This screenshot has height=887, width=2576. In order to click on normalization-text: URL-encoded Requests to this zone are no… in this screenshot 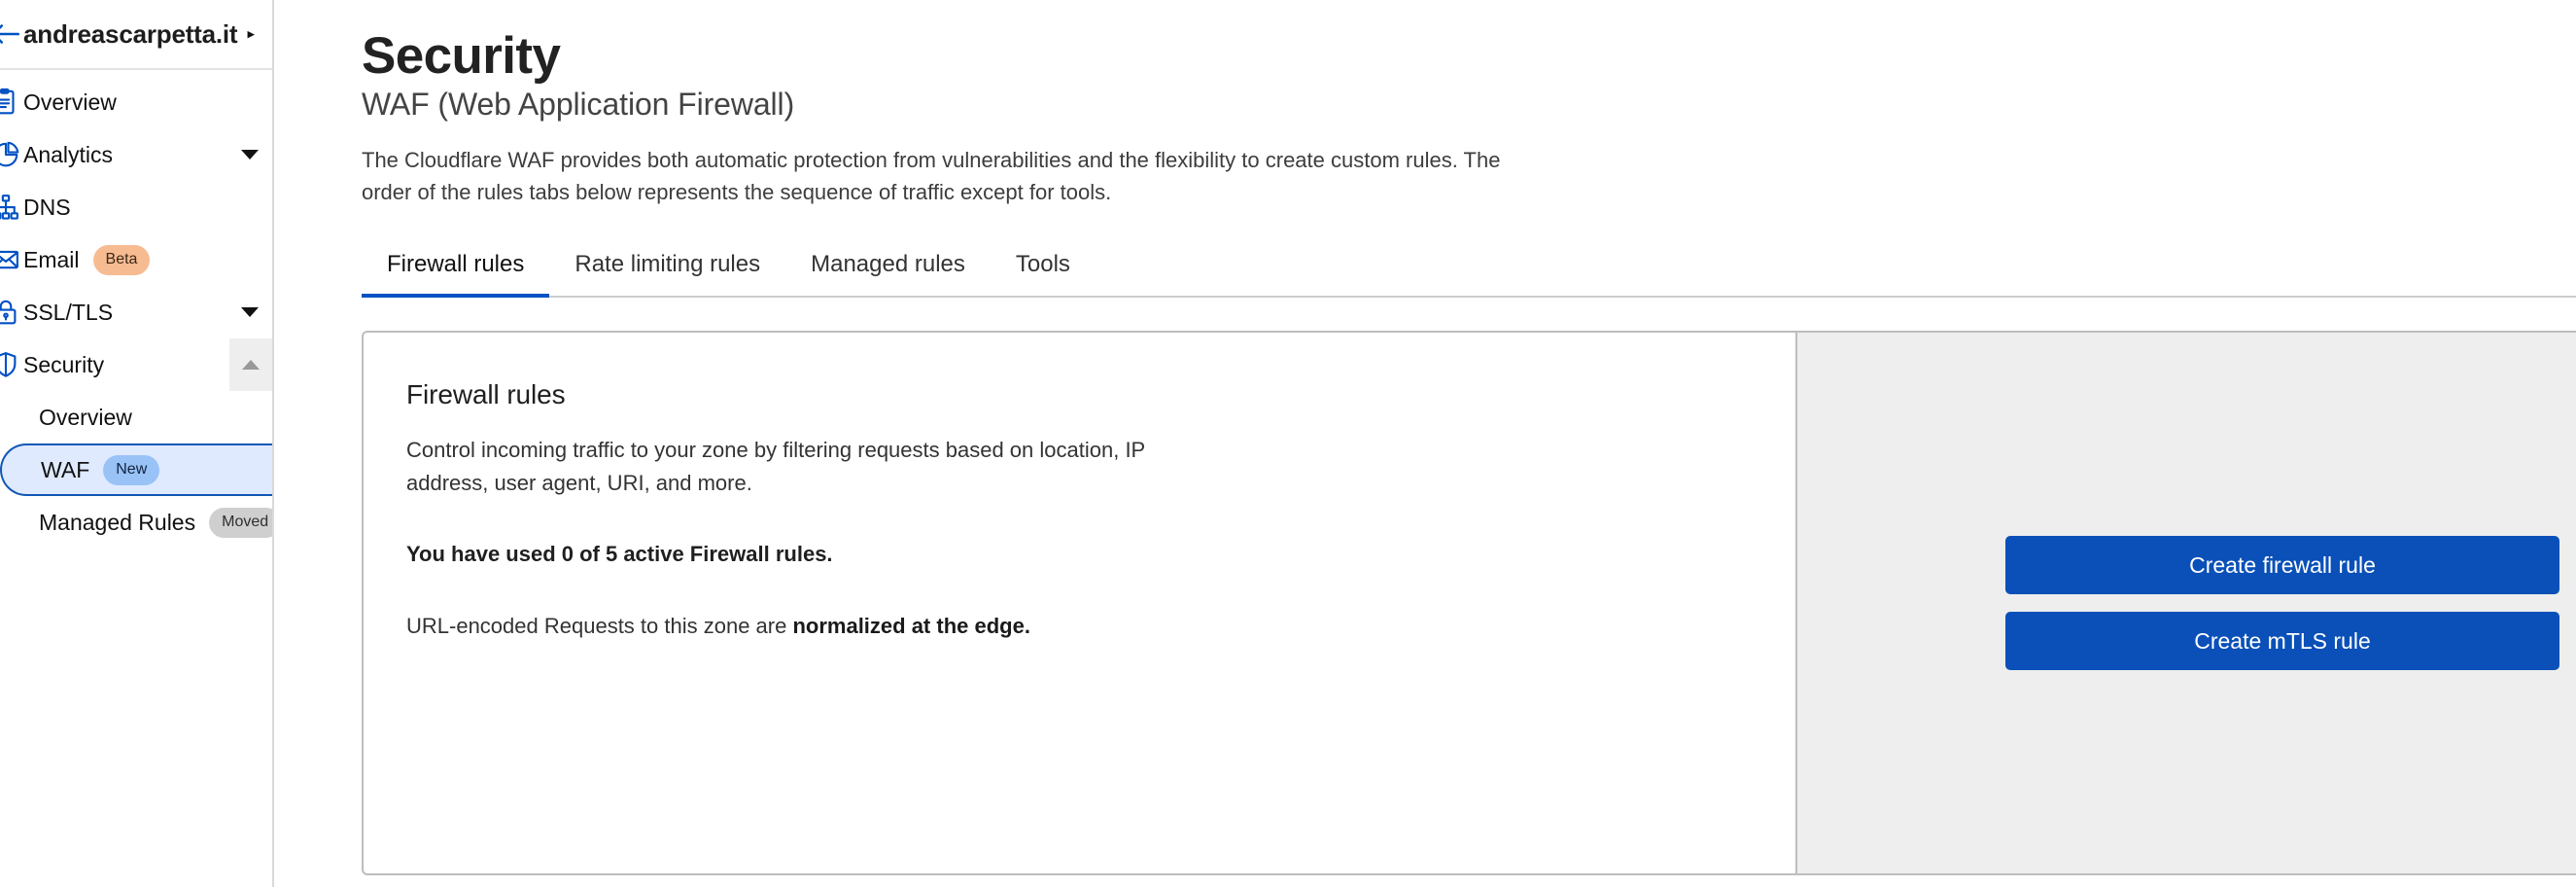, I will do `click(795, 626)`.